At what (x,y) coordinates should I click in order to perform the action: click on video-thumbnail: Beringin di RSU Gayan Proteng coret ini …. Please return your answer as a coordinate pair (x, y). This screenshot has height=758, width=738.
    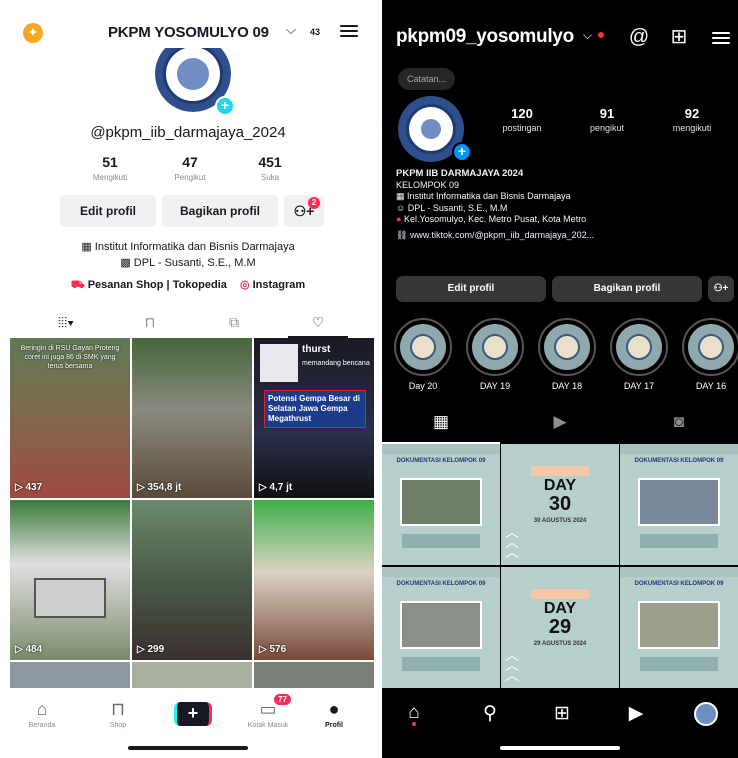
    Looking at the image, I should click on (70, 418).